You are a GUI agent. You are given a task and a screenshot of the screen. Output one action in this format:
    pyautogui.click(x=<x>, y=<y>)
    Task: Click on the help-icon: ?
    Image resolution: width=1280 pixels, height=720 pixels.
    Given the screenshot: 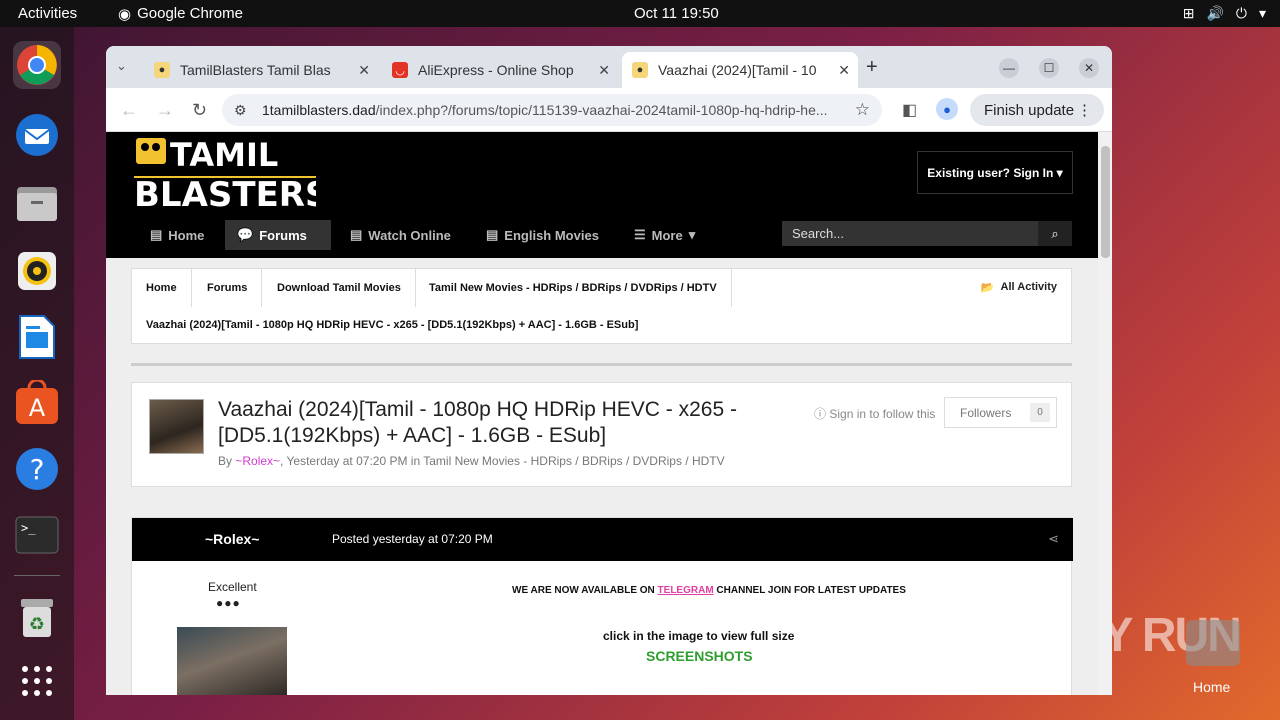 What is the action you would take?
    pyautogui.click(x=37, y=469)
    